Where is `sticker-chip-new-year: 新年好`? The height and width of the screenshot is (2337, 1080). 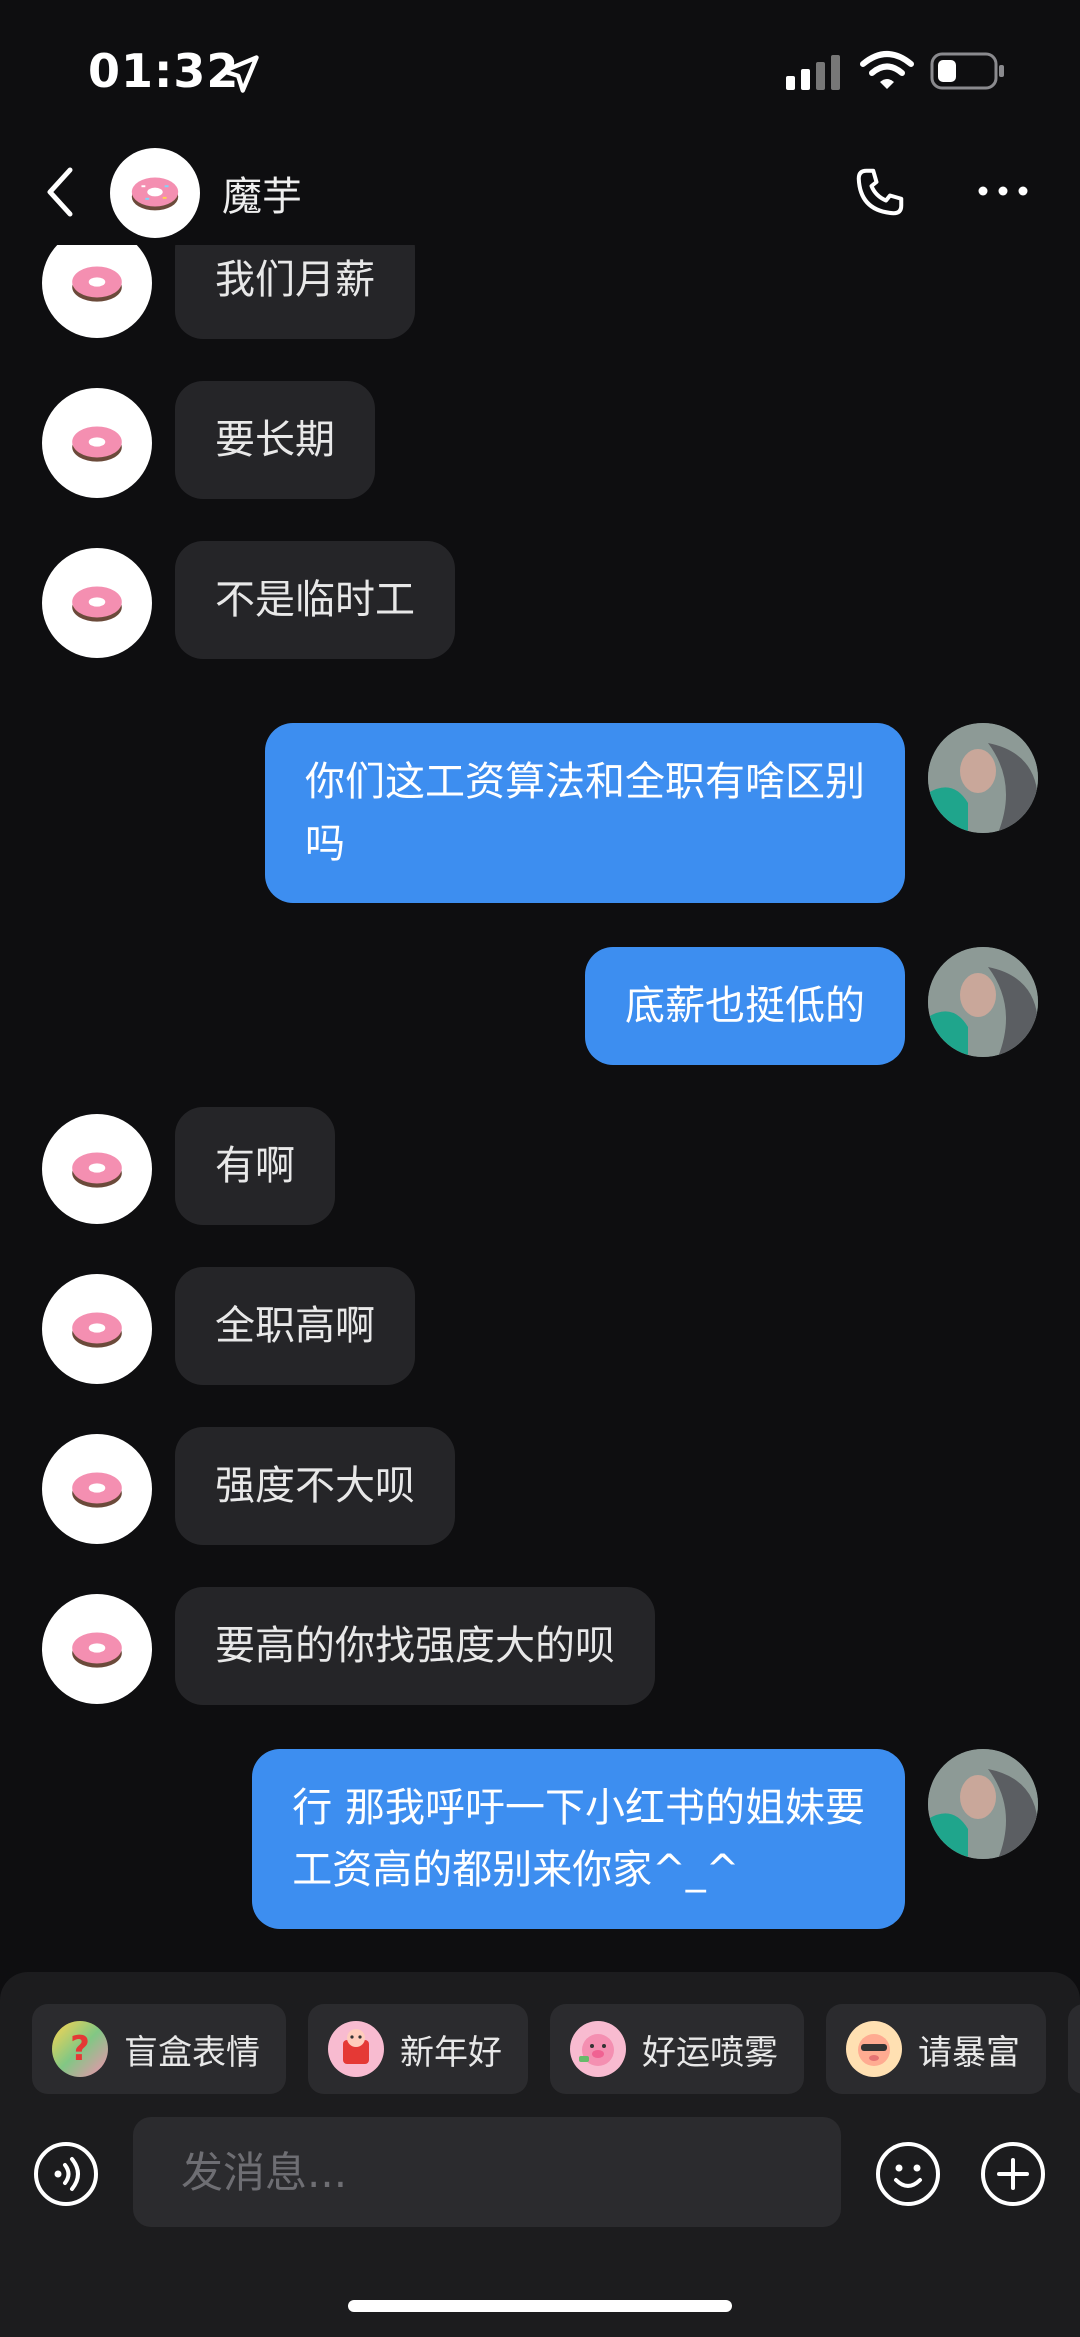 sticker-chip-new-year: 新年好 is located at coordinates (418, 2049).